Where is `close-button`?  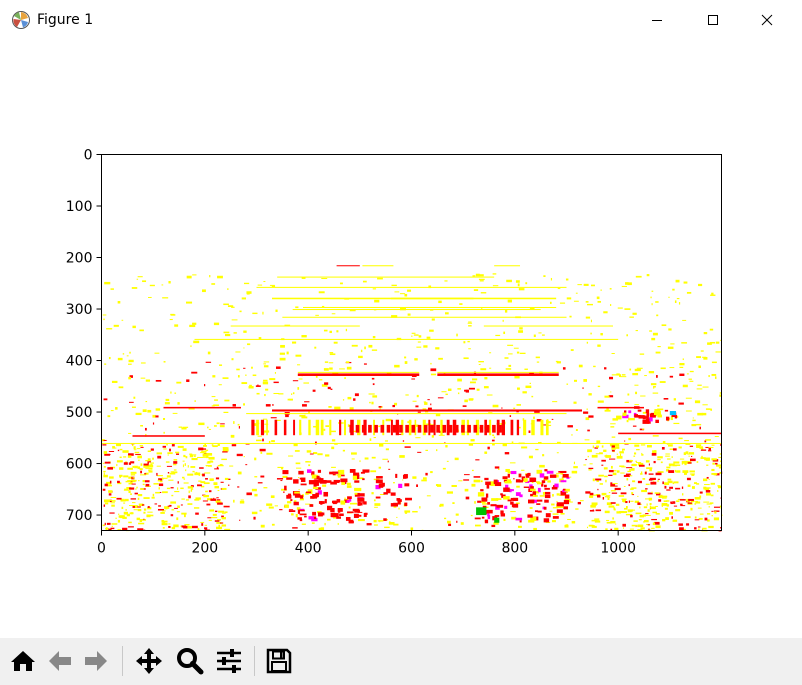
close-button is located at coordinates (767, 20).